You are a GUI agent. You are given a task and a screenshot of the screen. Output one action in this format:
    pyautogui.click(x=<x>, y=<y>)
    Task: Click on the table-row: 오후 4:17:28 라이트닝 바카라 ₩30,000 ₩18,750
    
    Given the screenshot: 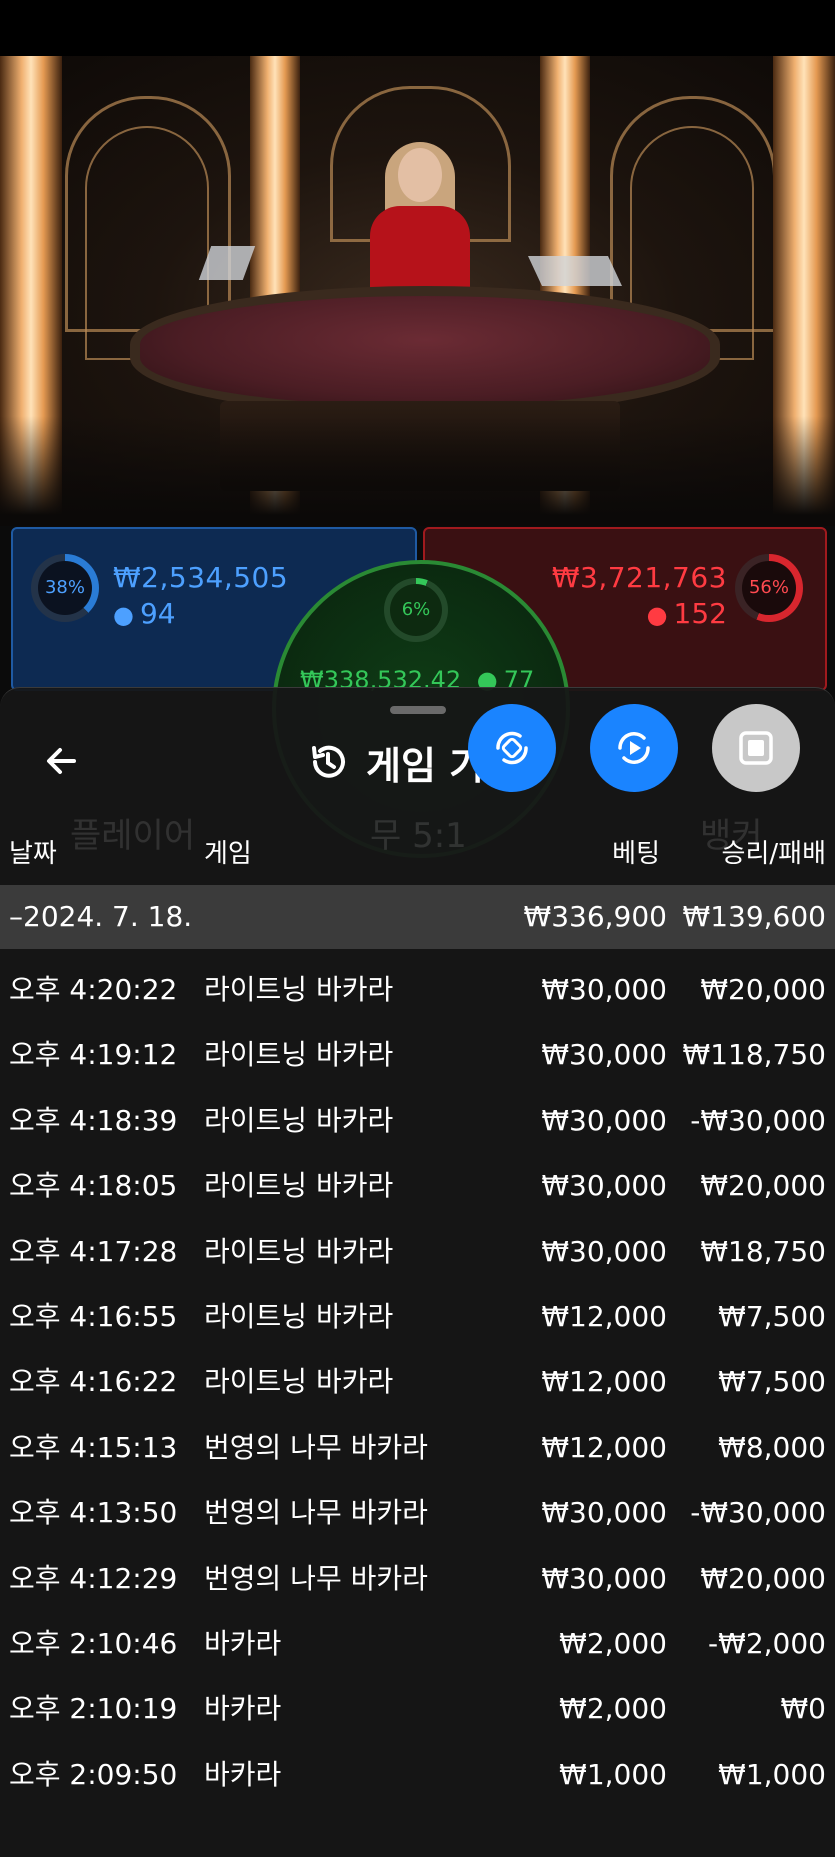 What is the action you would take?
    pyautogui.click(x=417, y=1252)
    